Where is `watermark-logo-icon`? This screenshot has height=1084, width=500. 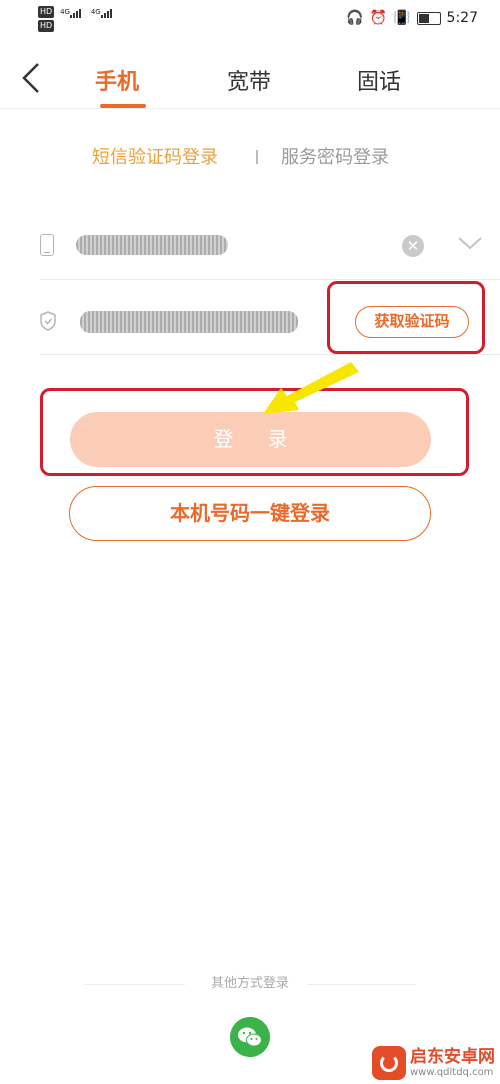 watermark-logo-icon is located at coordinates (389, 1063).